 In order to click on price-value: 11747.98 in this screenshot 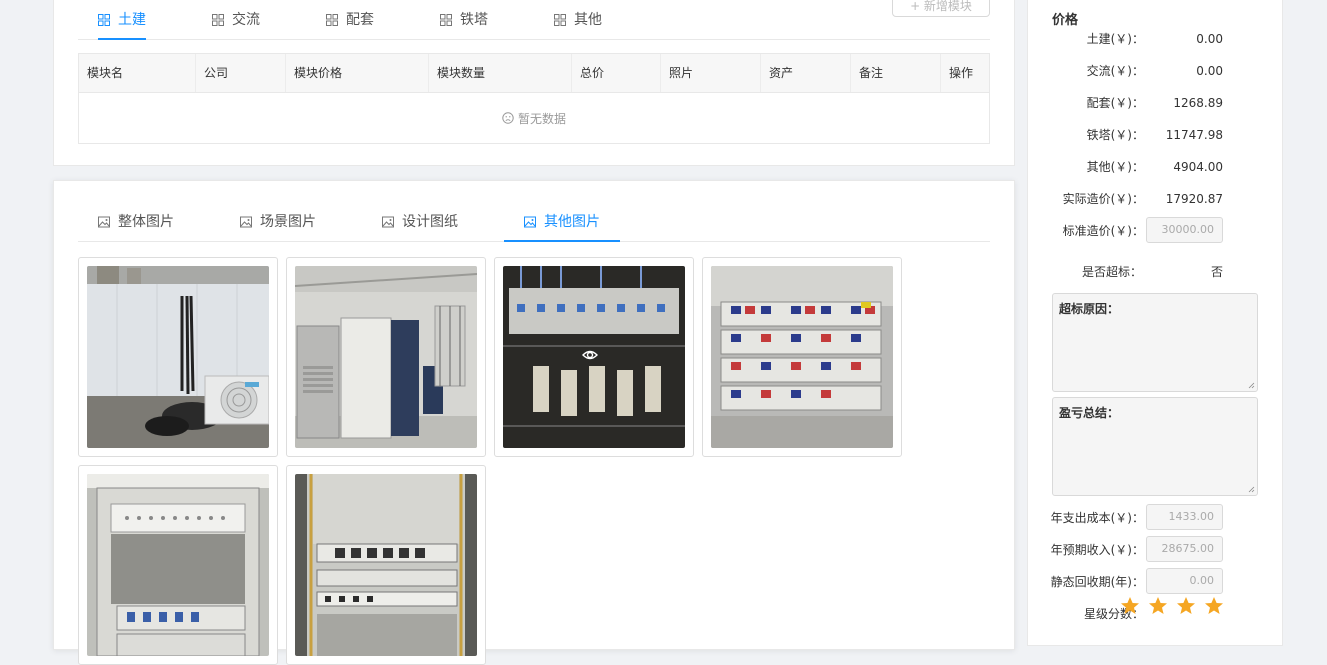, I will do `click(1194, 135)`.